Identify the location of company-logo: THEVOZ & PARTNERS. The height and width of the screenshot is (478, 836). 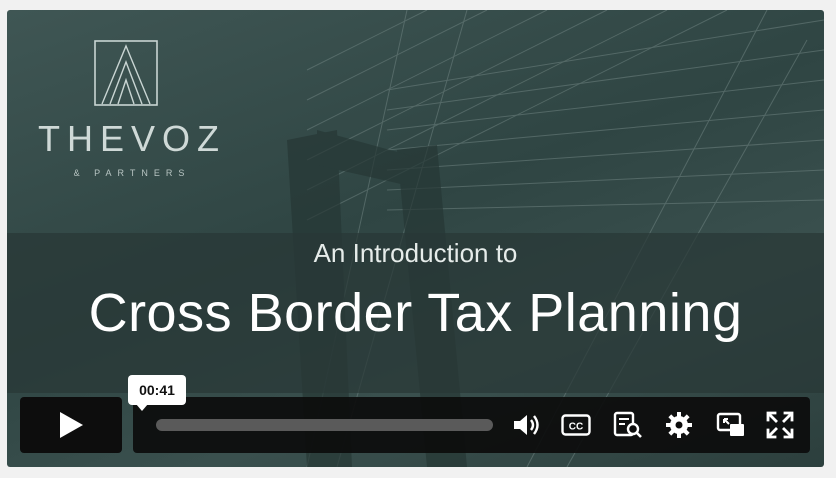
(132, 120).